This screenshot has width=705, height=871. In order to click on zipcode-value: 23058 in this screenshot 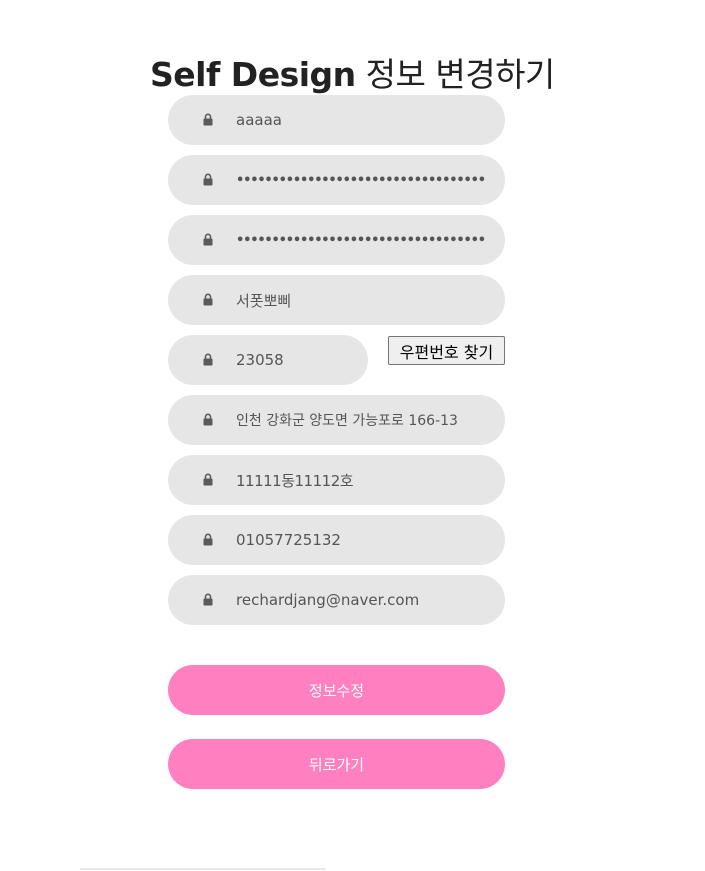, I will do `click(260, 360)`.